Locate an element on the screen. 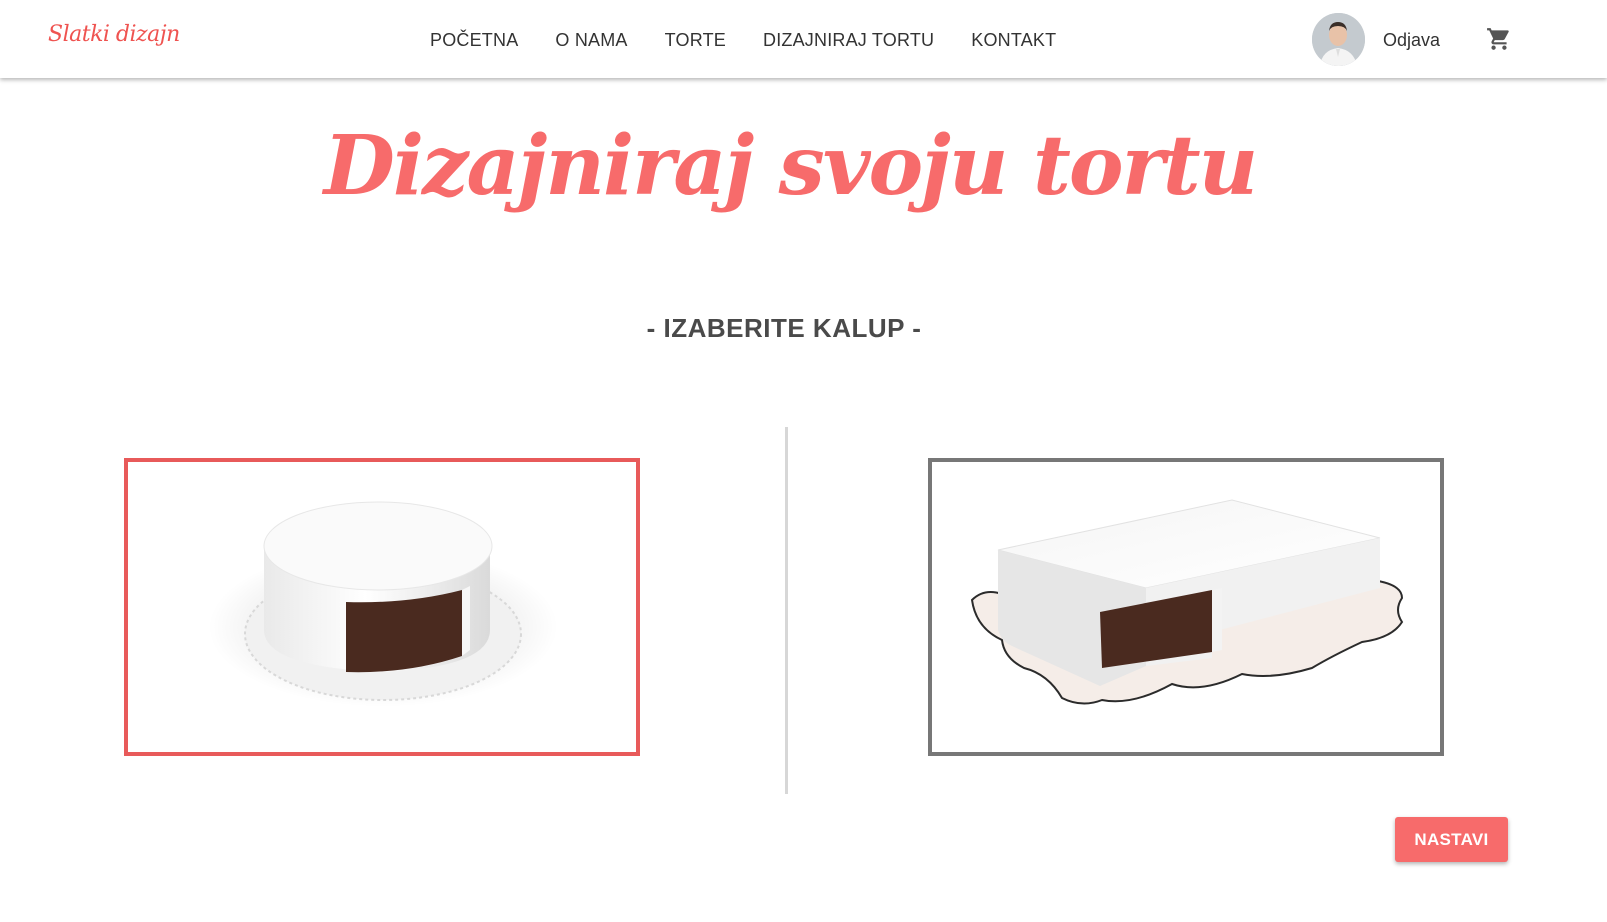  site-logo: Slatki dizajn is located at coordinates (114, 34).